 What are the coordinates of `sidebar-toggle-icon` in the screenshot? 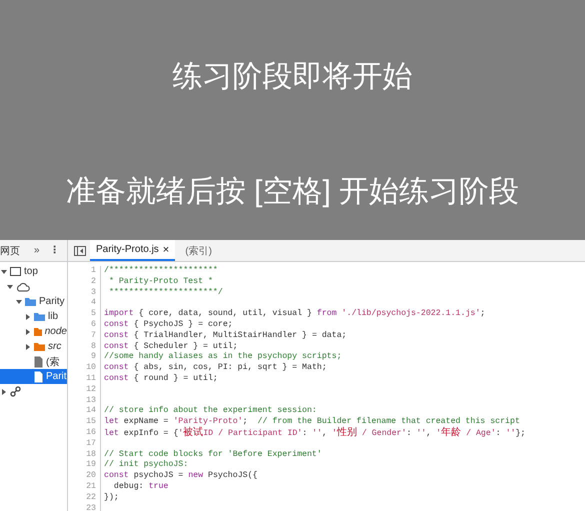 It's located at (80, 251).